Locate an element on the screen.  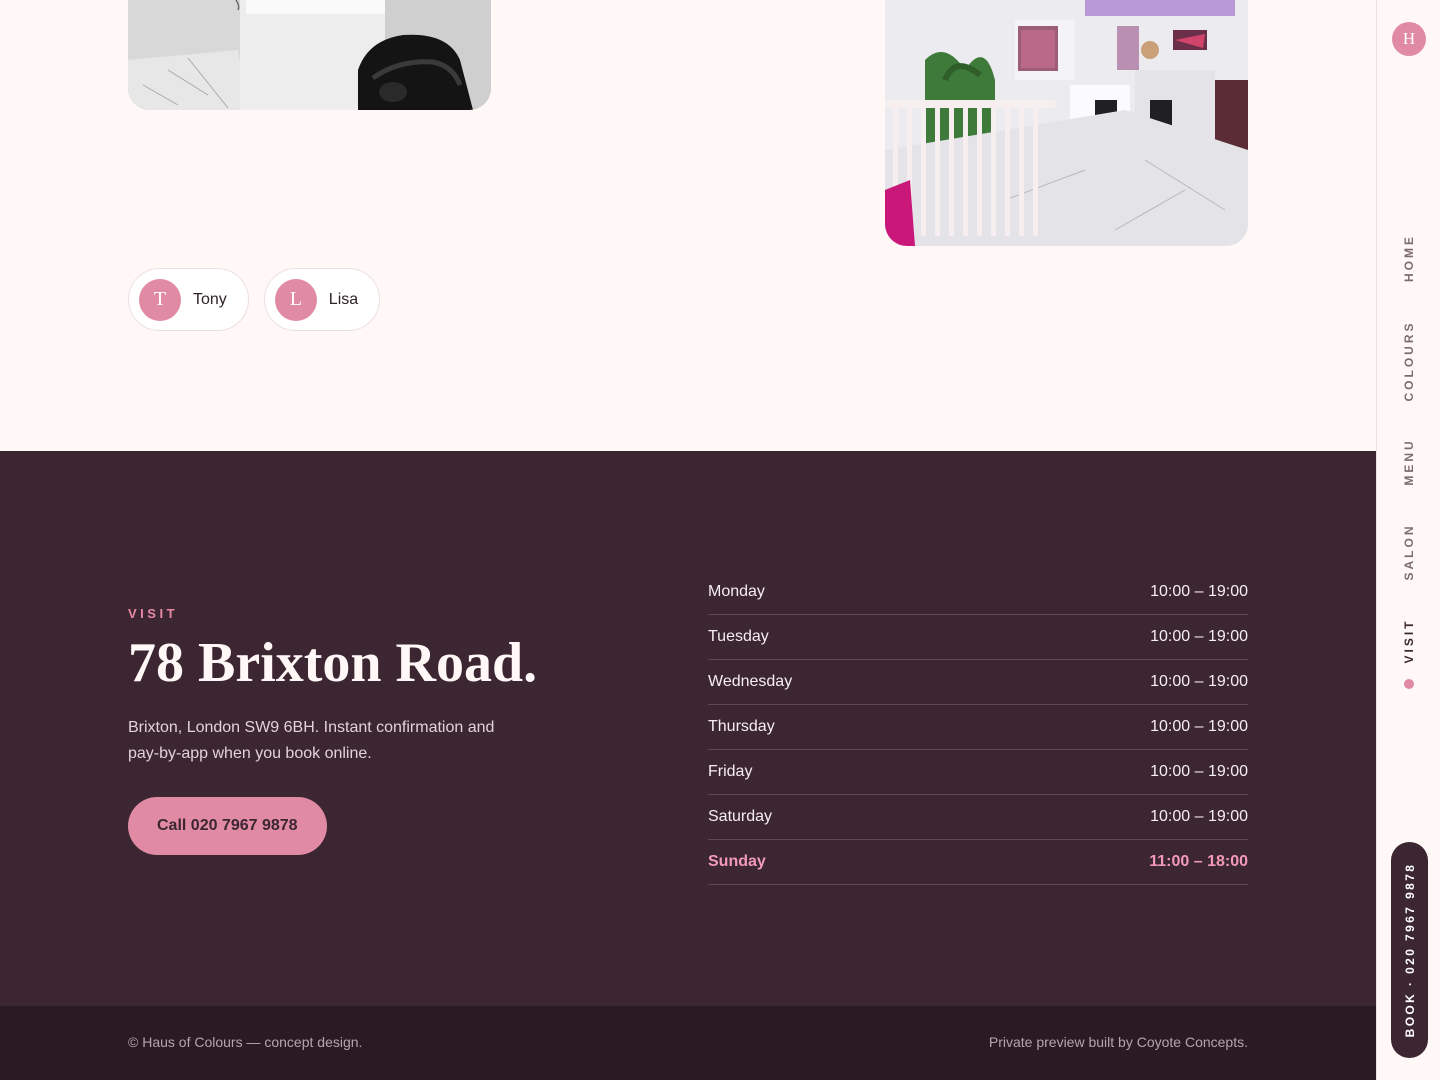
hours-time: 11:00 – 18:00 is located at coordinates (1198, 861).